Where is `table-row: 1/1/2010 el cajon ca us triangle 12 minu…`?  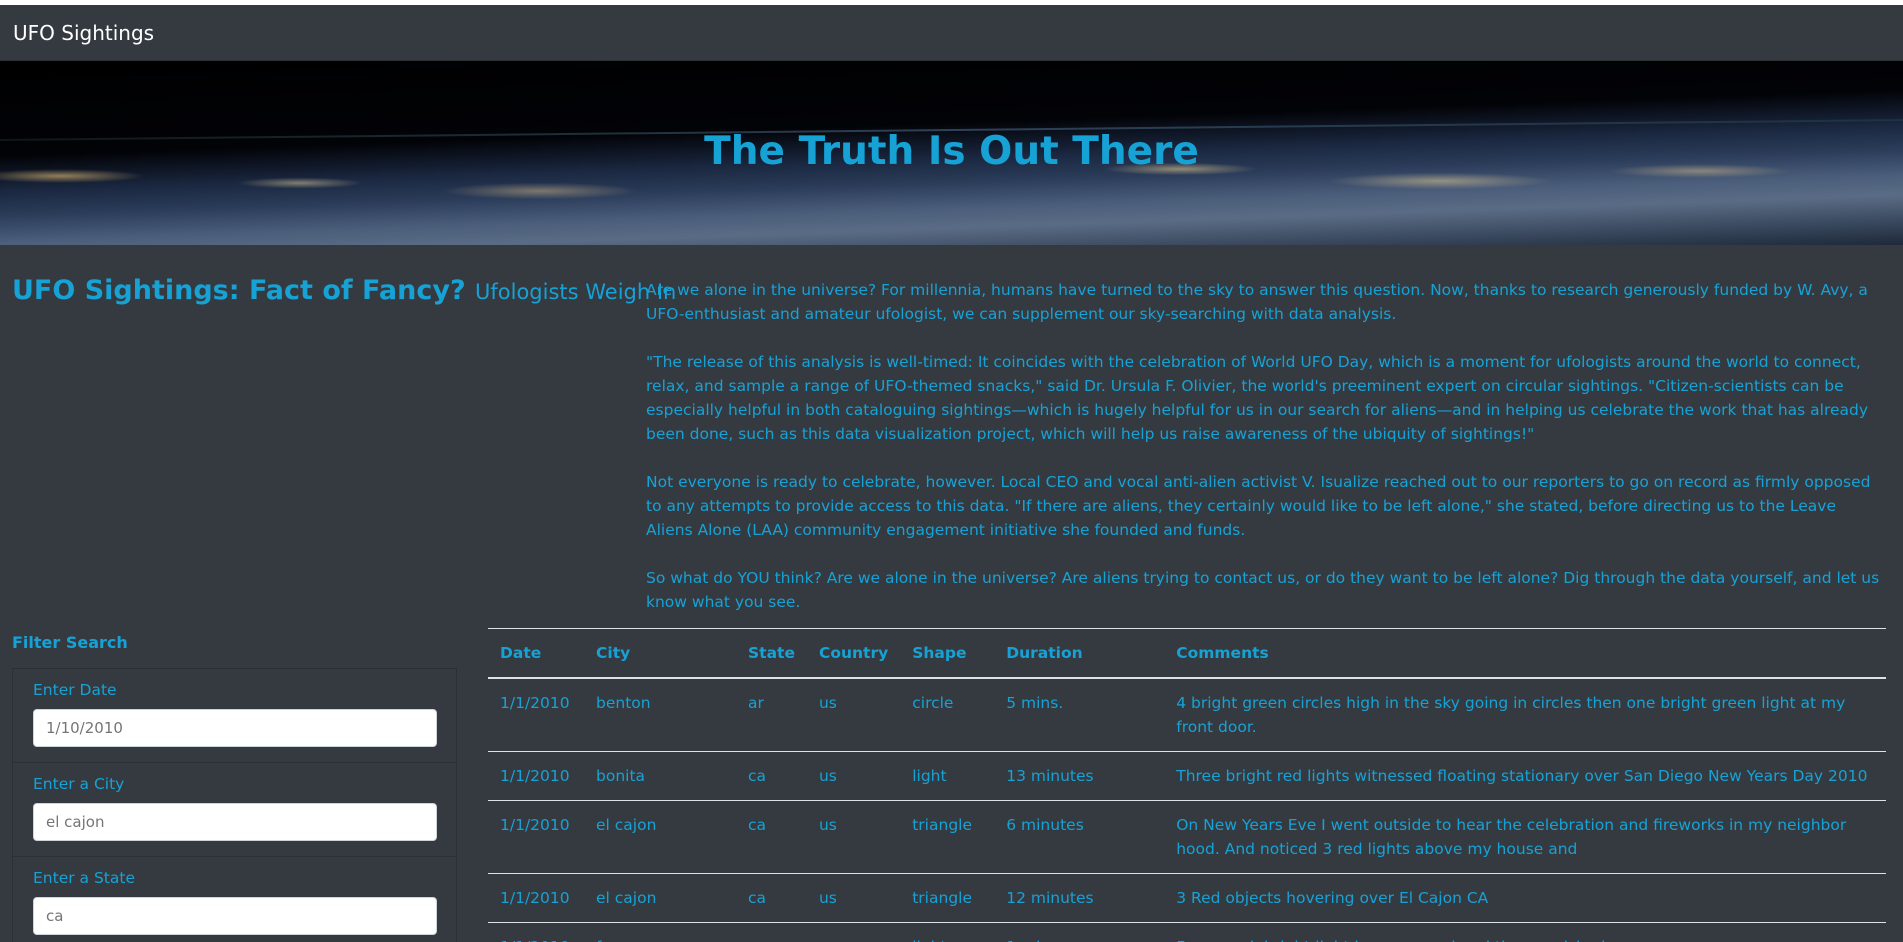
table-row: 1/1/2010 el cajon ca us triangle 12 minu… is located at coordinates (1187, 898).